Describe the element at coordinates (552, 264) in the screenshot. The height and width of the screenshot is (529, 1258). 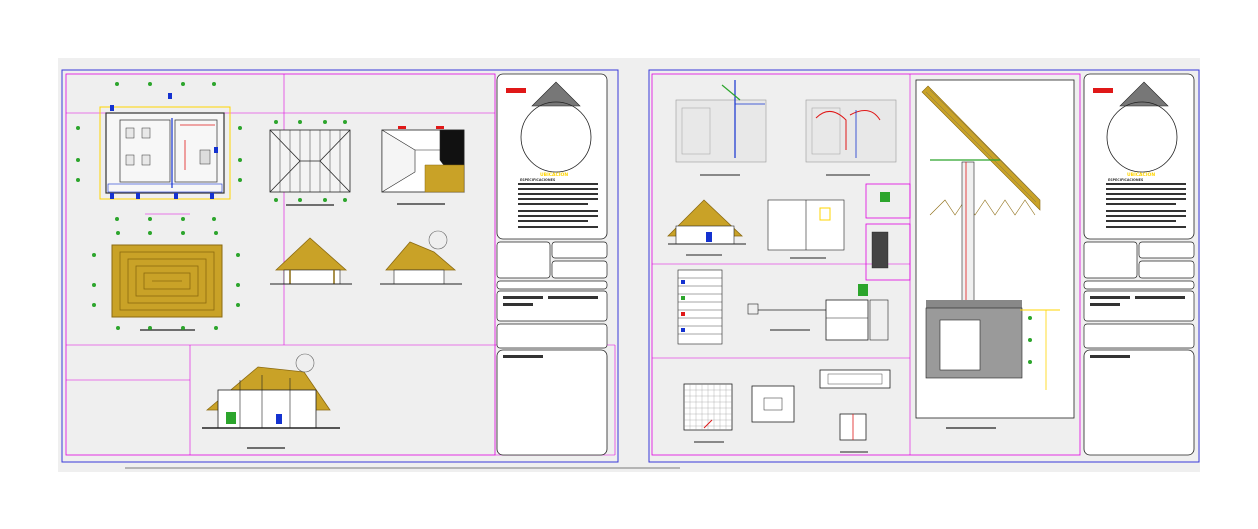
I see `sheet-1-title-block` at that location.